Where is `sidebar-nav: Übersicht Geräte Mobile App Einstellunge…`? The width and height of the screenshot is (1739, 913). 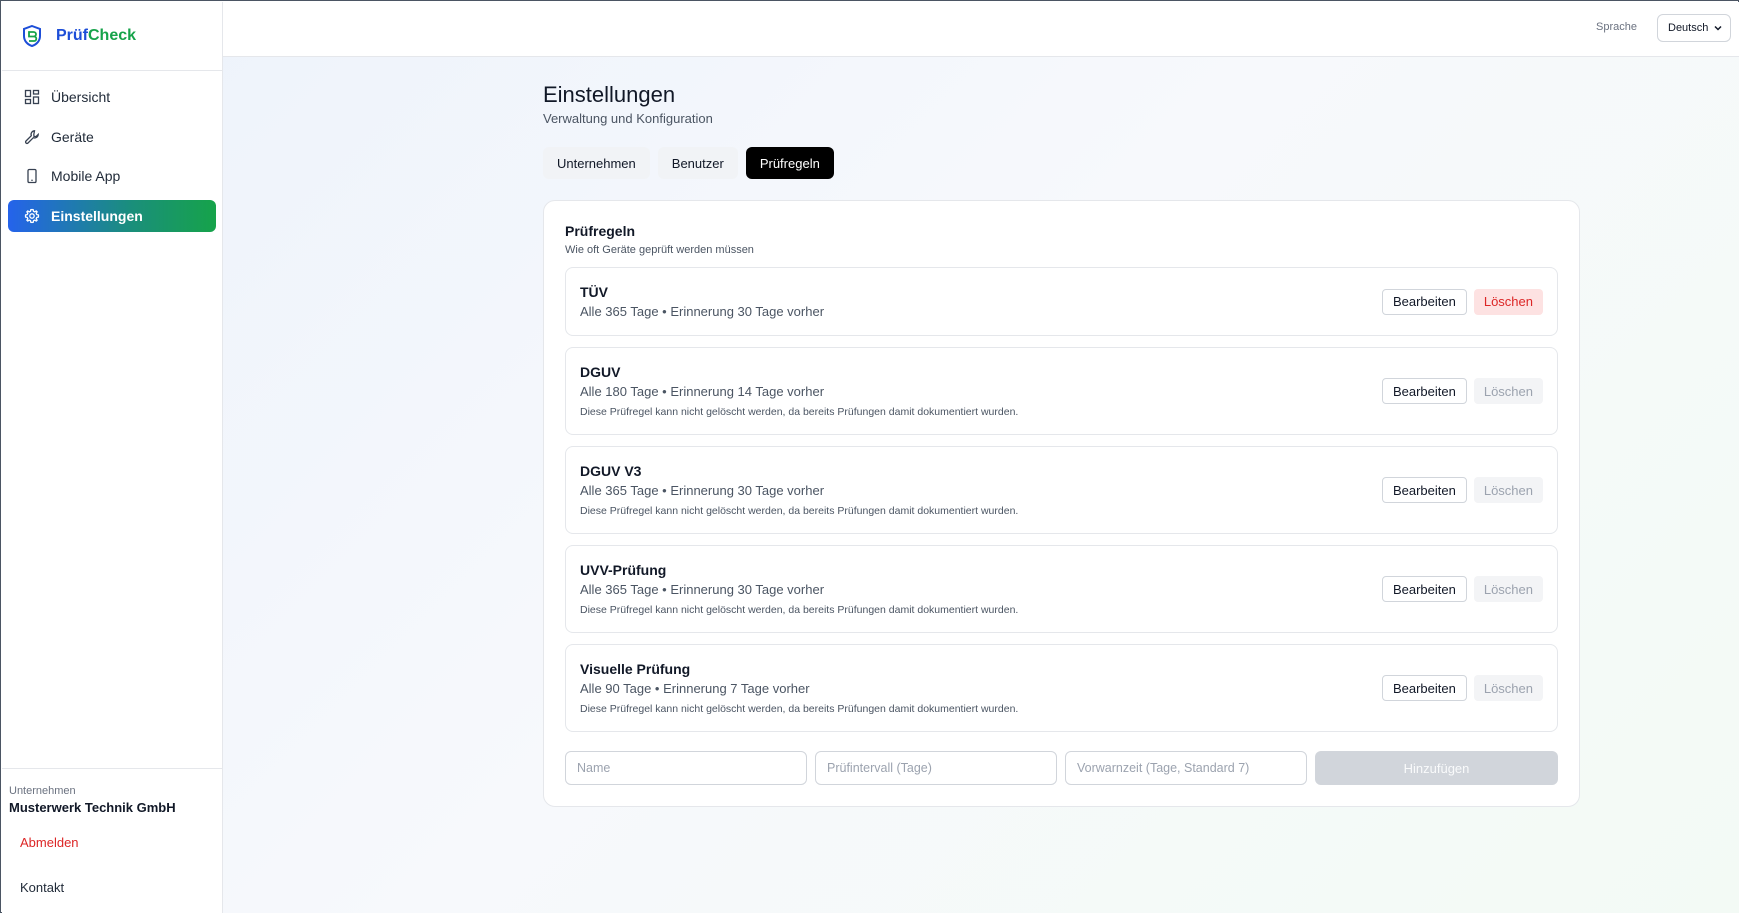
sidebar-nav: Übersicht Geräte Mobile App Einstellunge… is located at coordinates (112, 151).